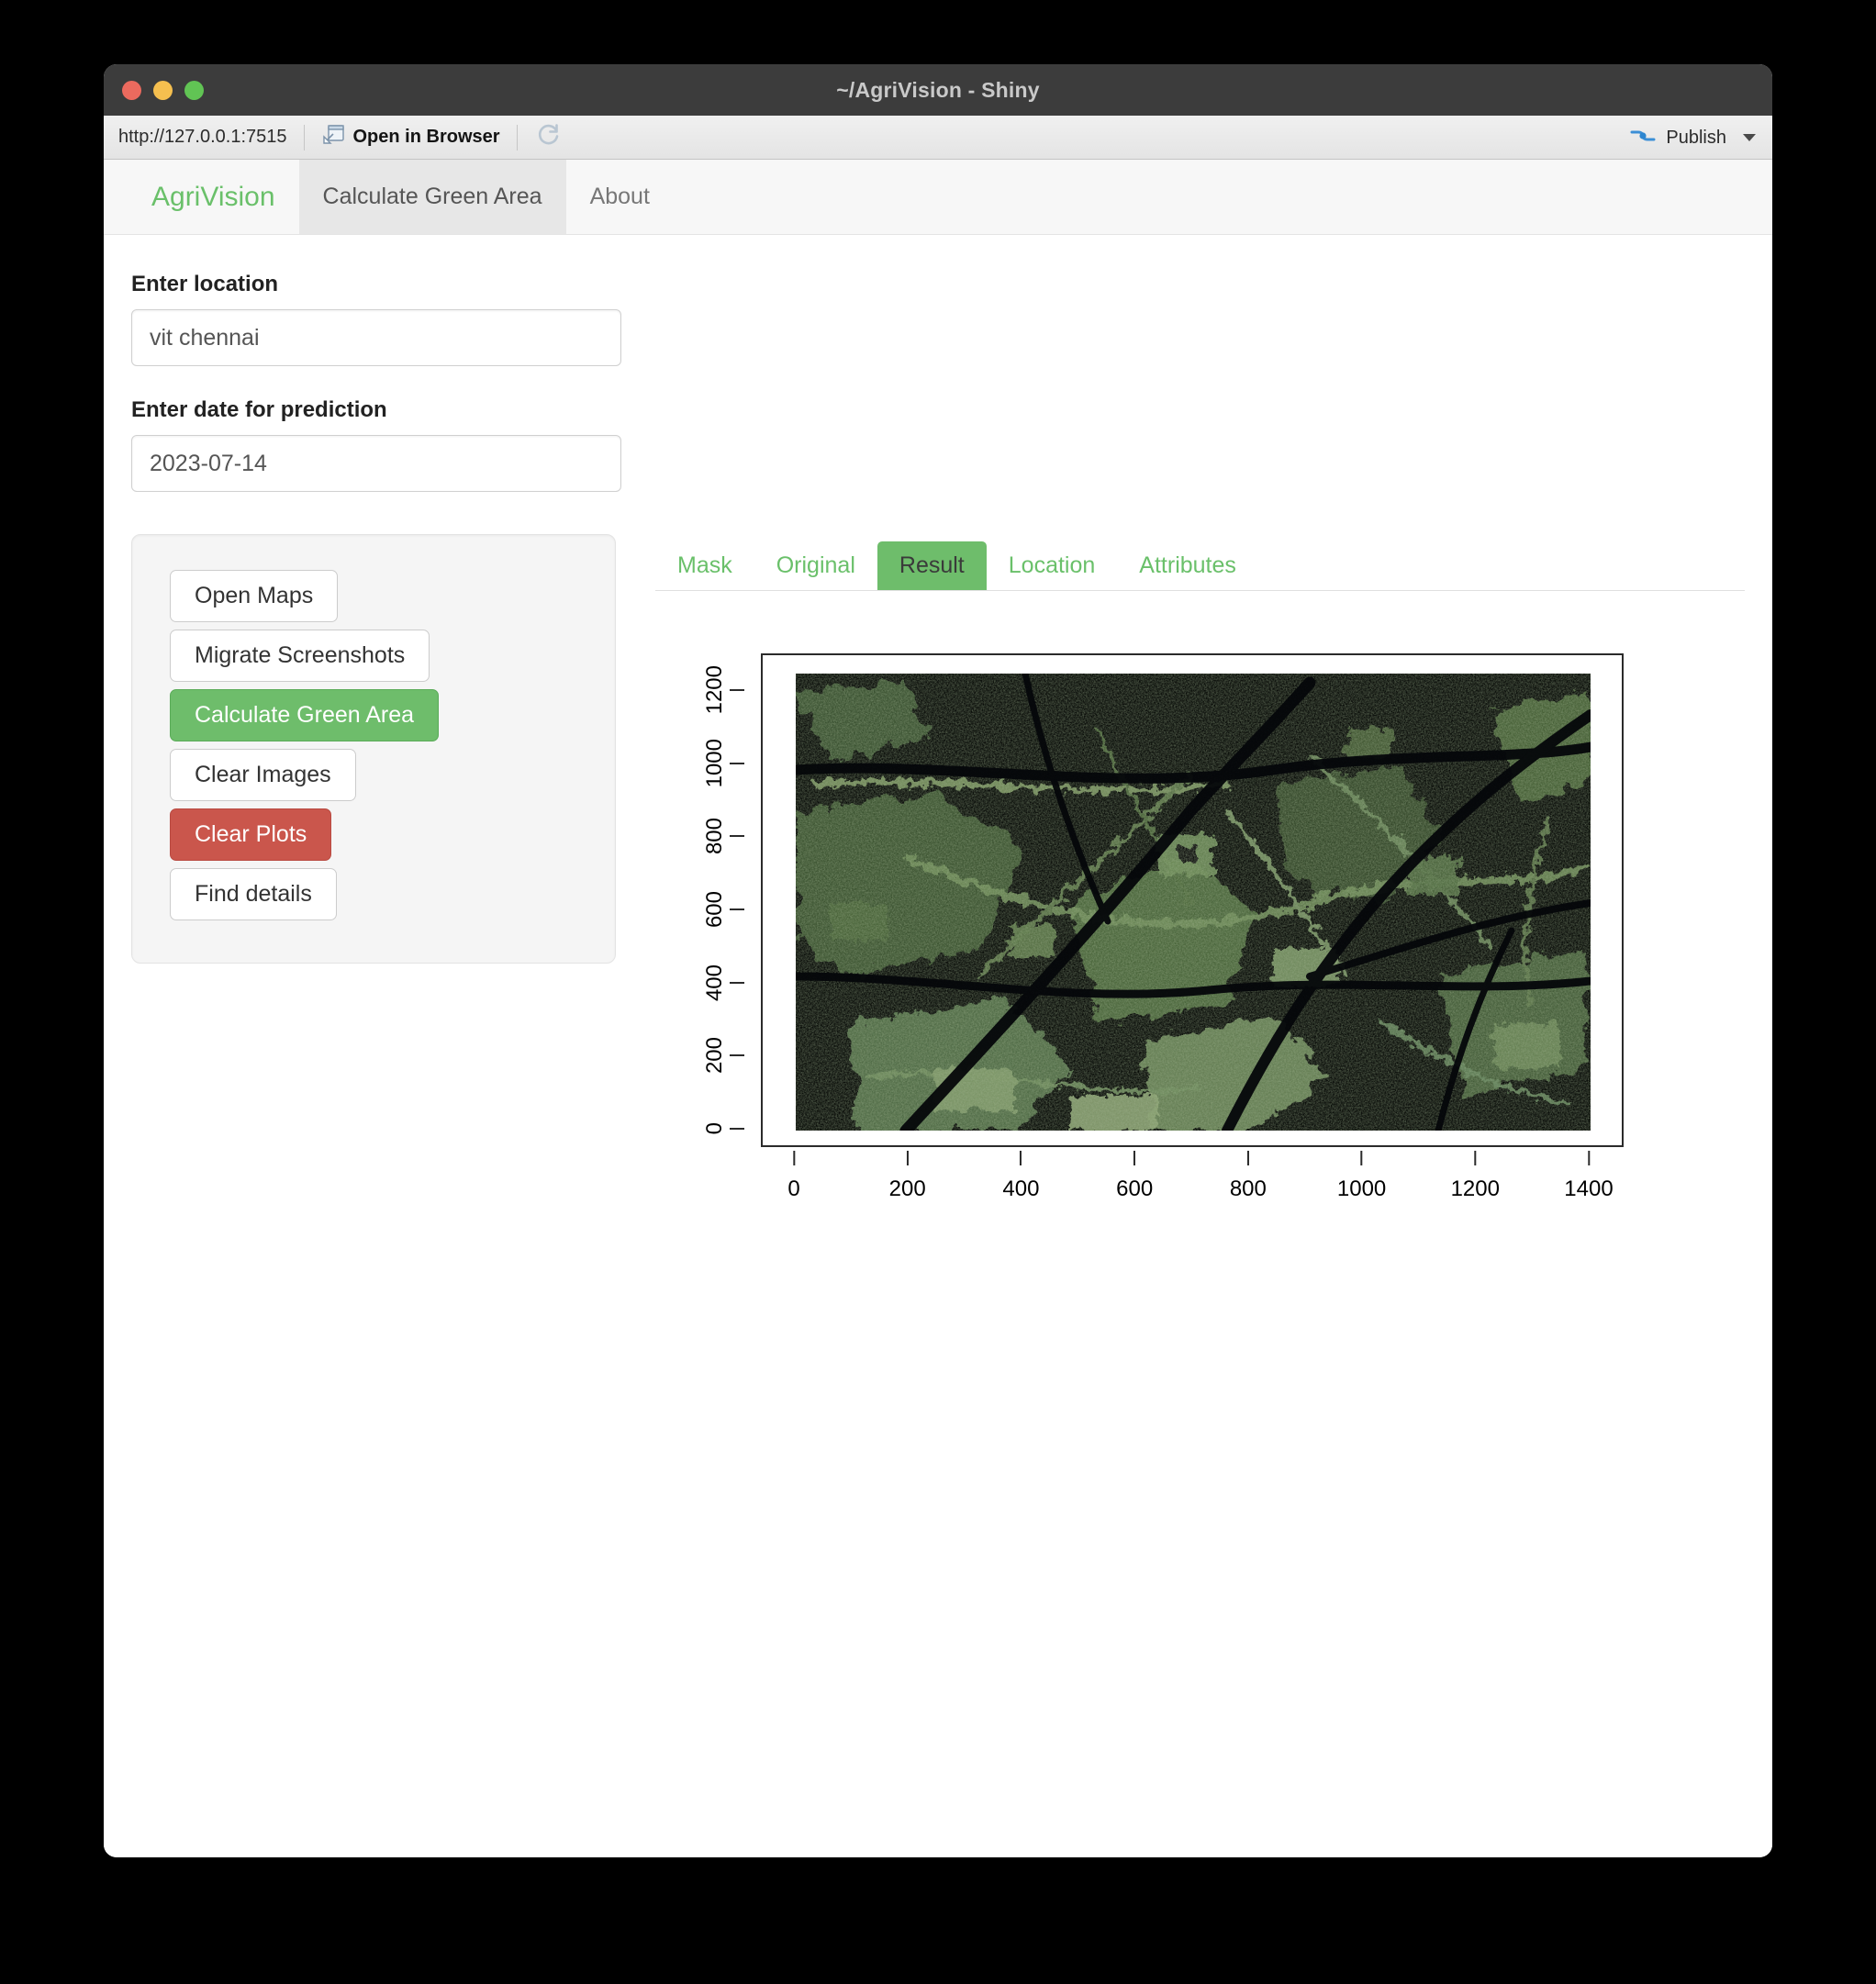  I want to click on tab-mask: Mask, so click(705, 565).